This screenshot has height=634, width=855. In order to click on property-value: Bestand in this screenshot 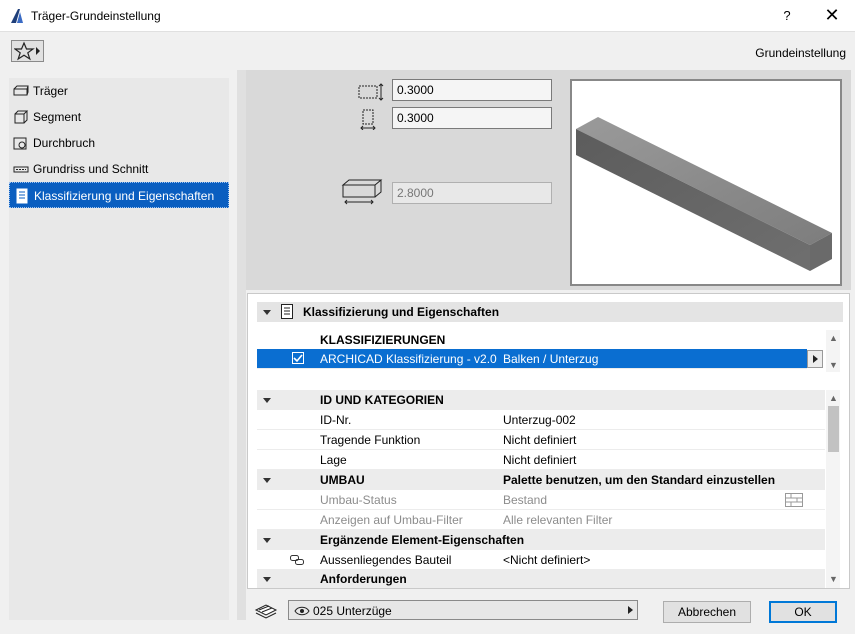, I will do `click(525, 500)`.